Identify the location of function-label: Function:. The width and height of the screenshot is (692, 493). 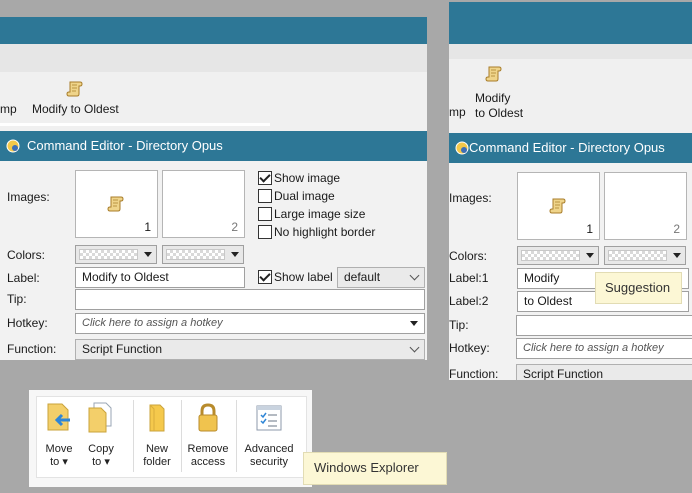
(32, 349).